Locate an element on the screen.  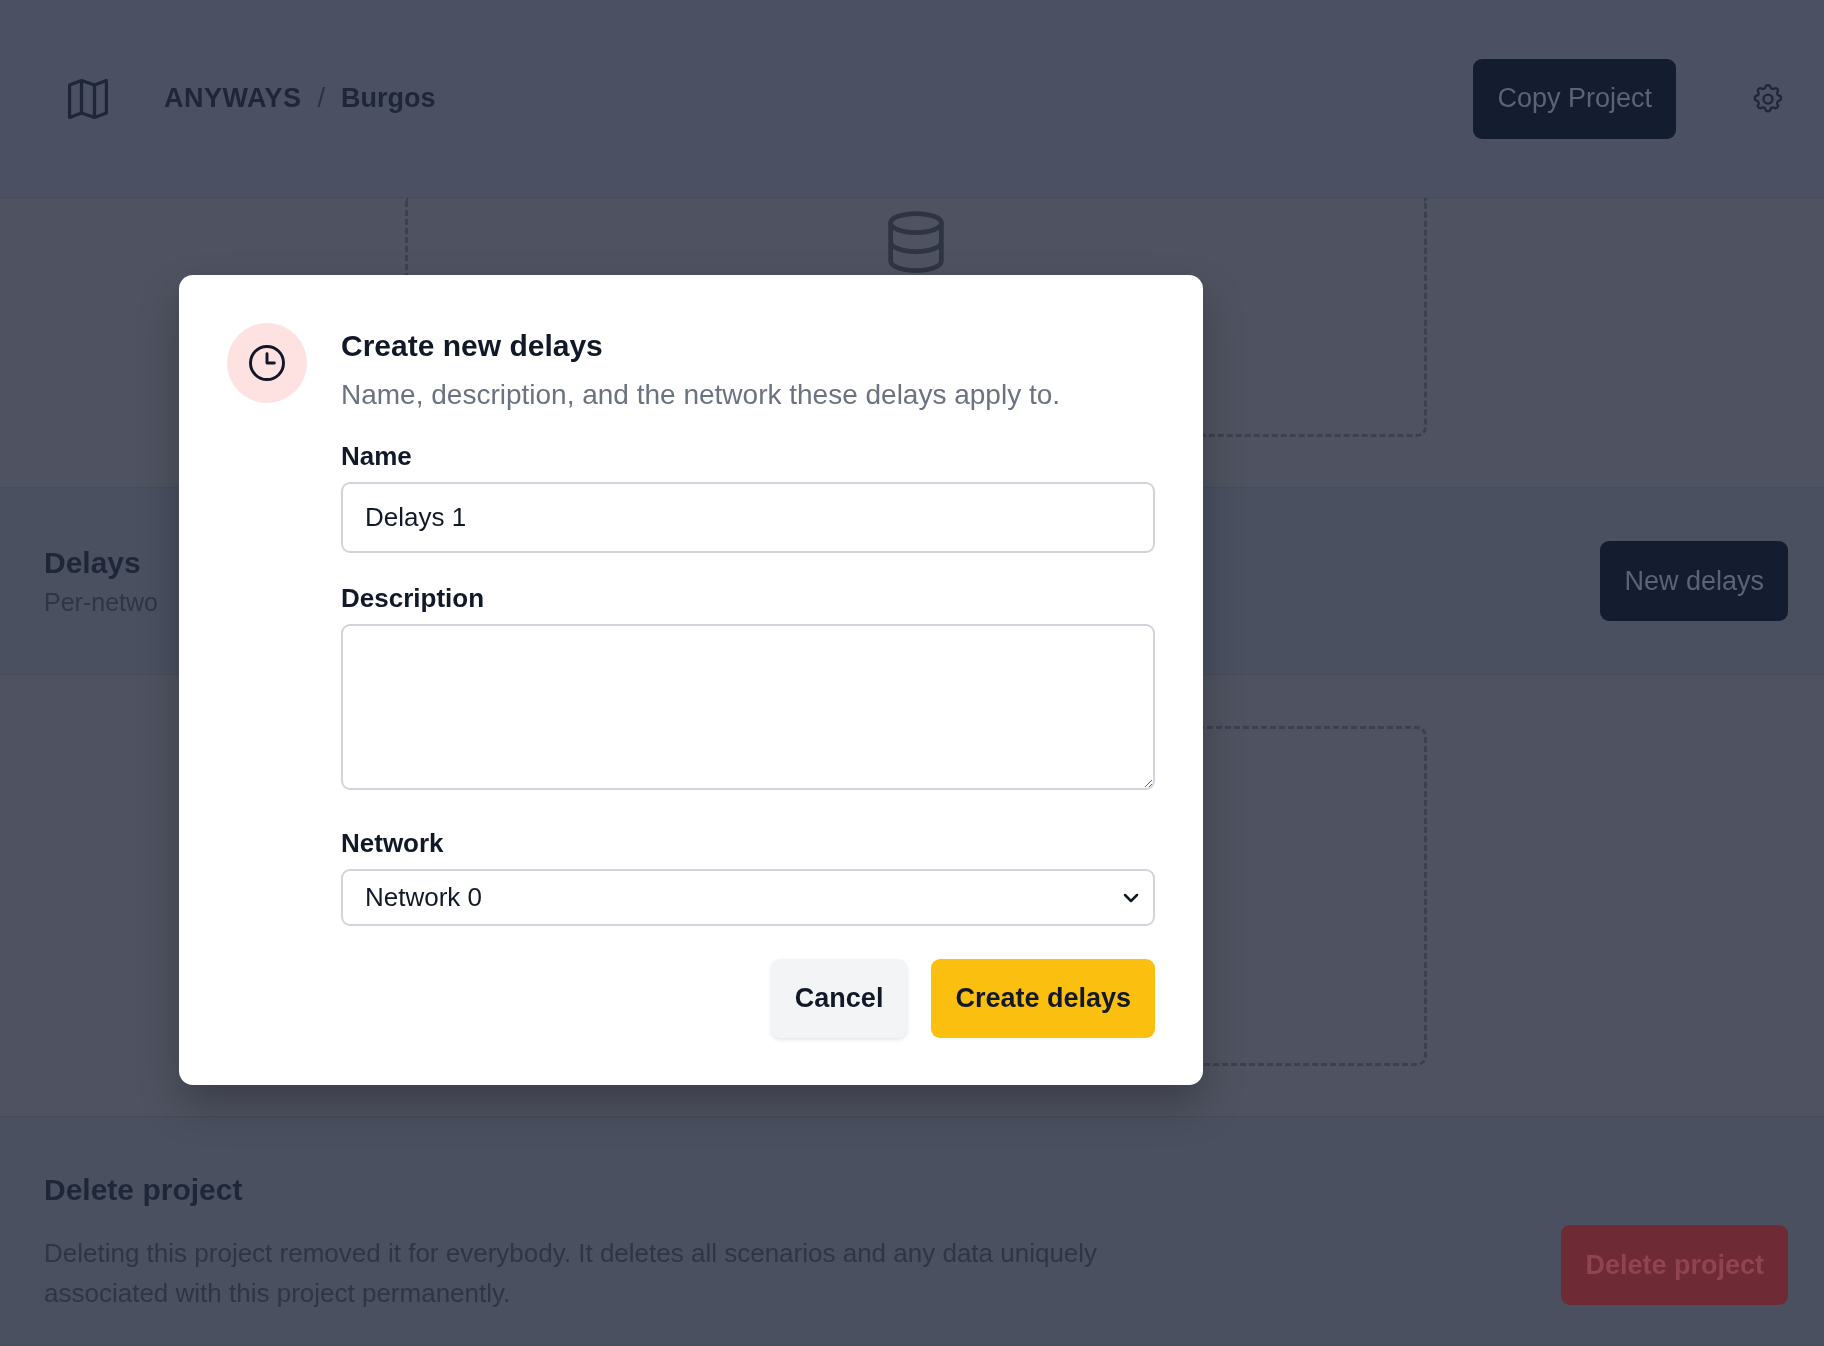
network-select: Network 0 is located at coordinates (748, 897).